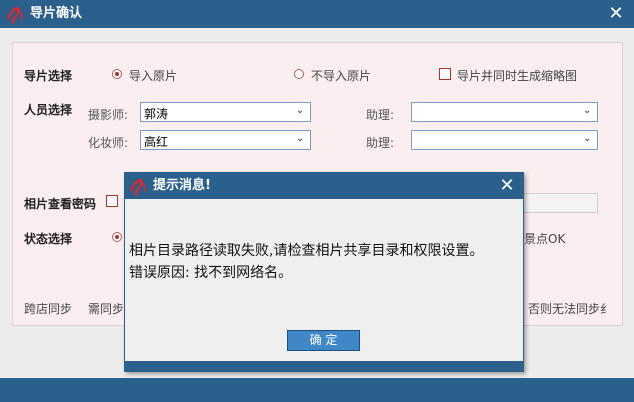  What do you see at coordinates (108, 115) in the screenshot?
I see `photographer-label: 摄影师:` at bounding box center [108, 115].